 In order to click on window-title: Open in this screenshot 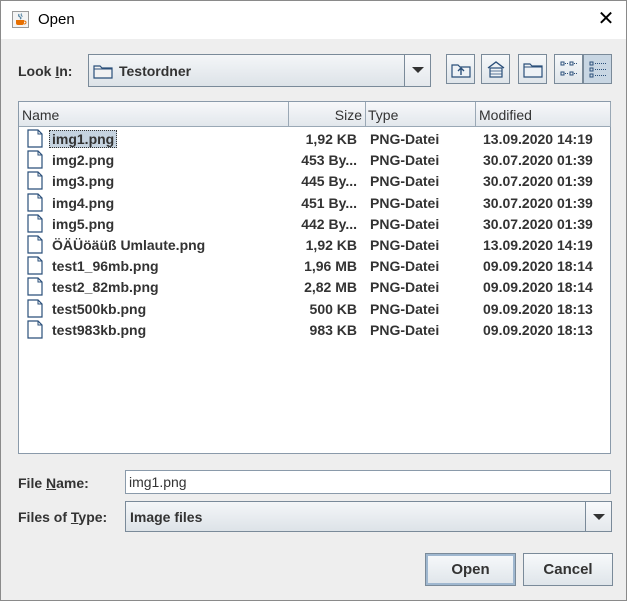, I will do `click(56, 19)`.